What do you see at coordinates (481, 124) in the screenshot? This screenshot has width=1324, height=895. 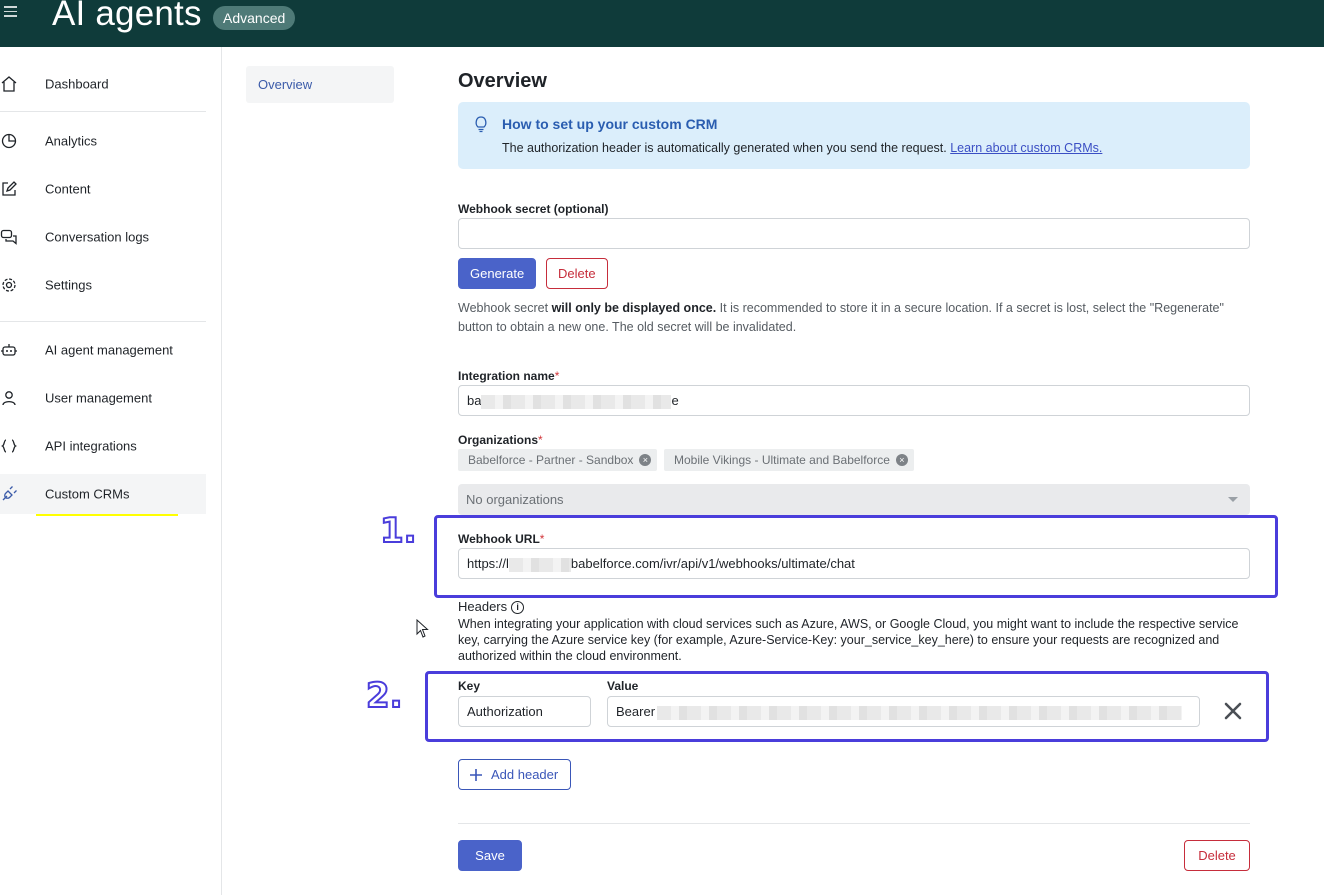 I see `lightbulb-icon` at bounding box center [481, 124].